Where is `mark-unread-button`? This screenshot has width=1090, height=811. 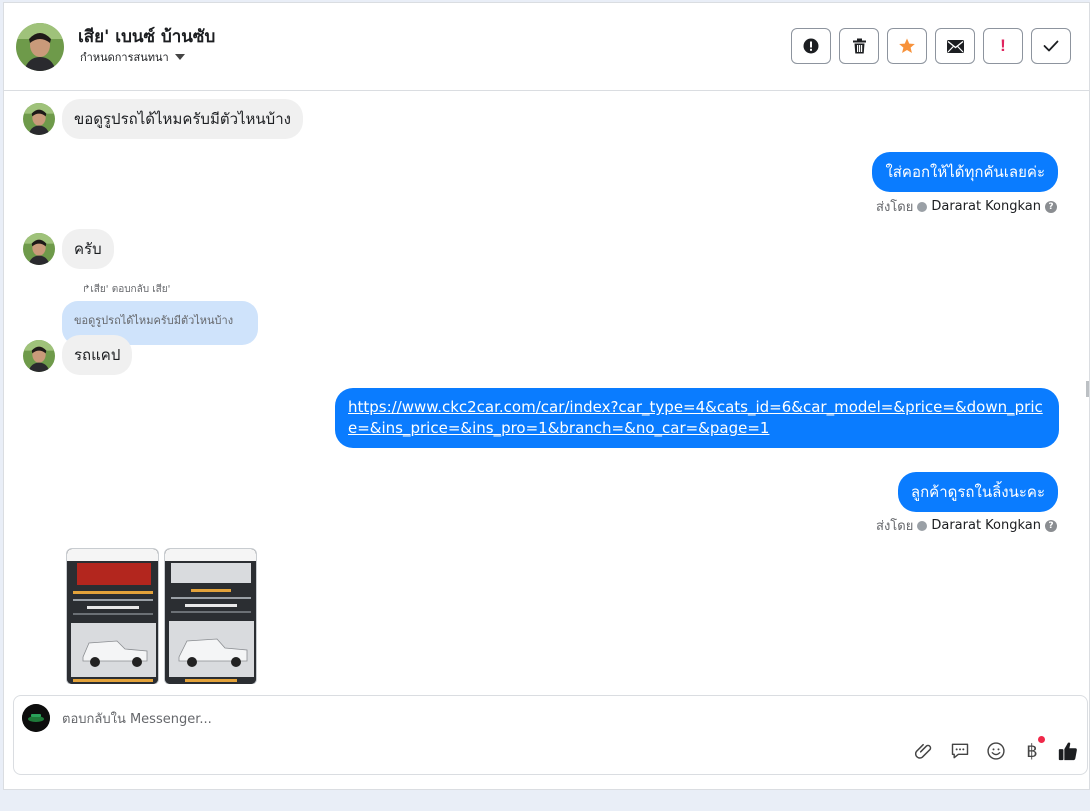
mark-unread-button is located at coordinates (955, 46).